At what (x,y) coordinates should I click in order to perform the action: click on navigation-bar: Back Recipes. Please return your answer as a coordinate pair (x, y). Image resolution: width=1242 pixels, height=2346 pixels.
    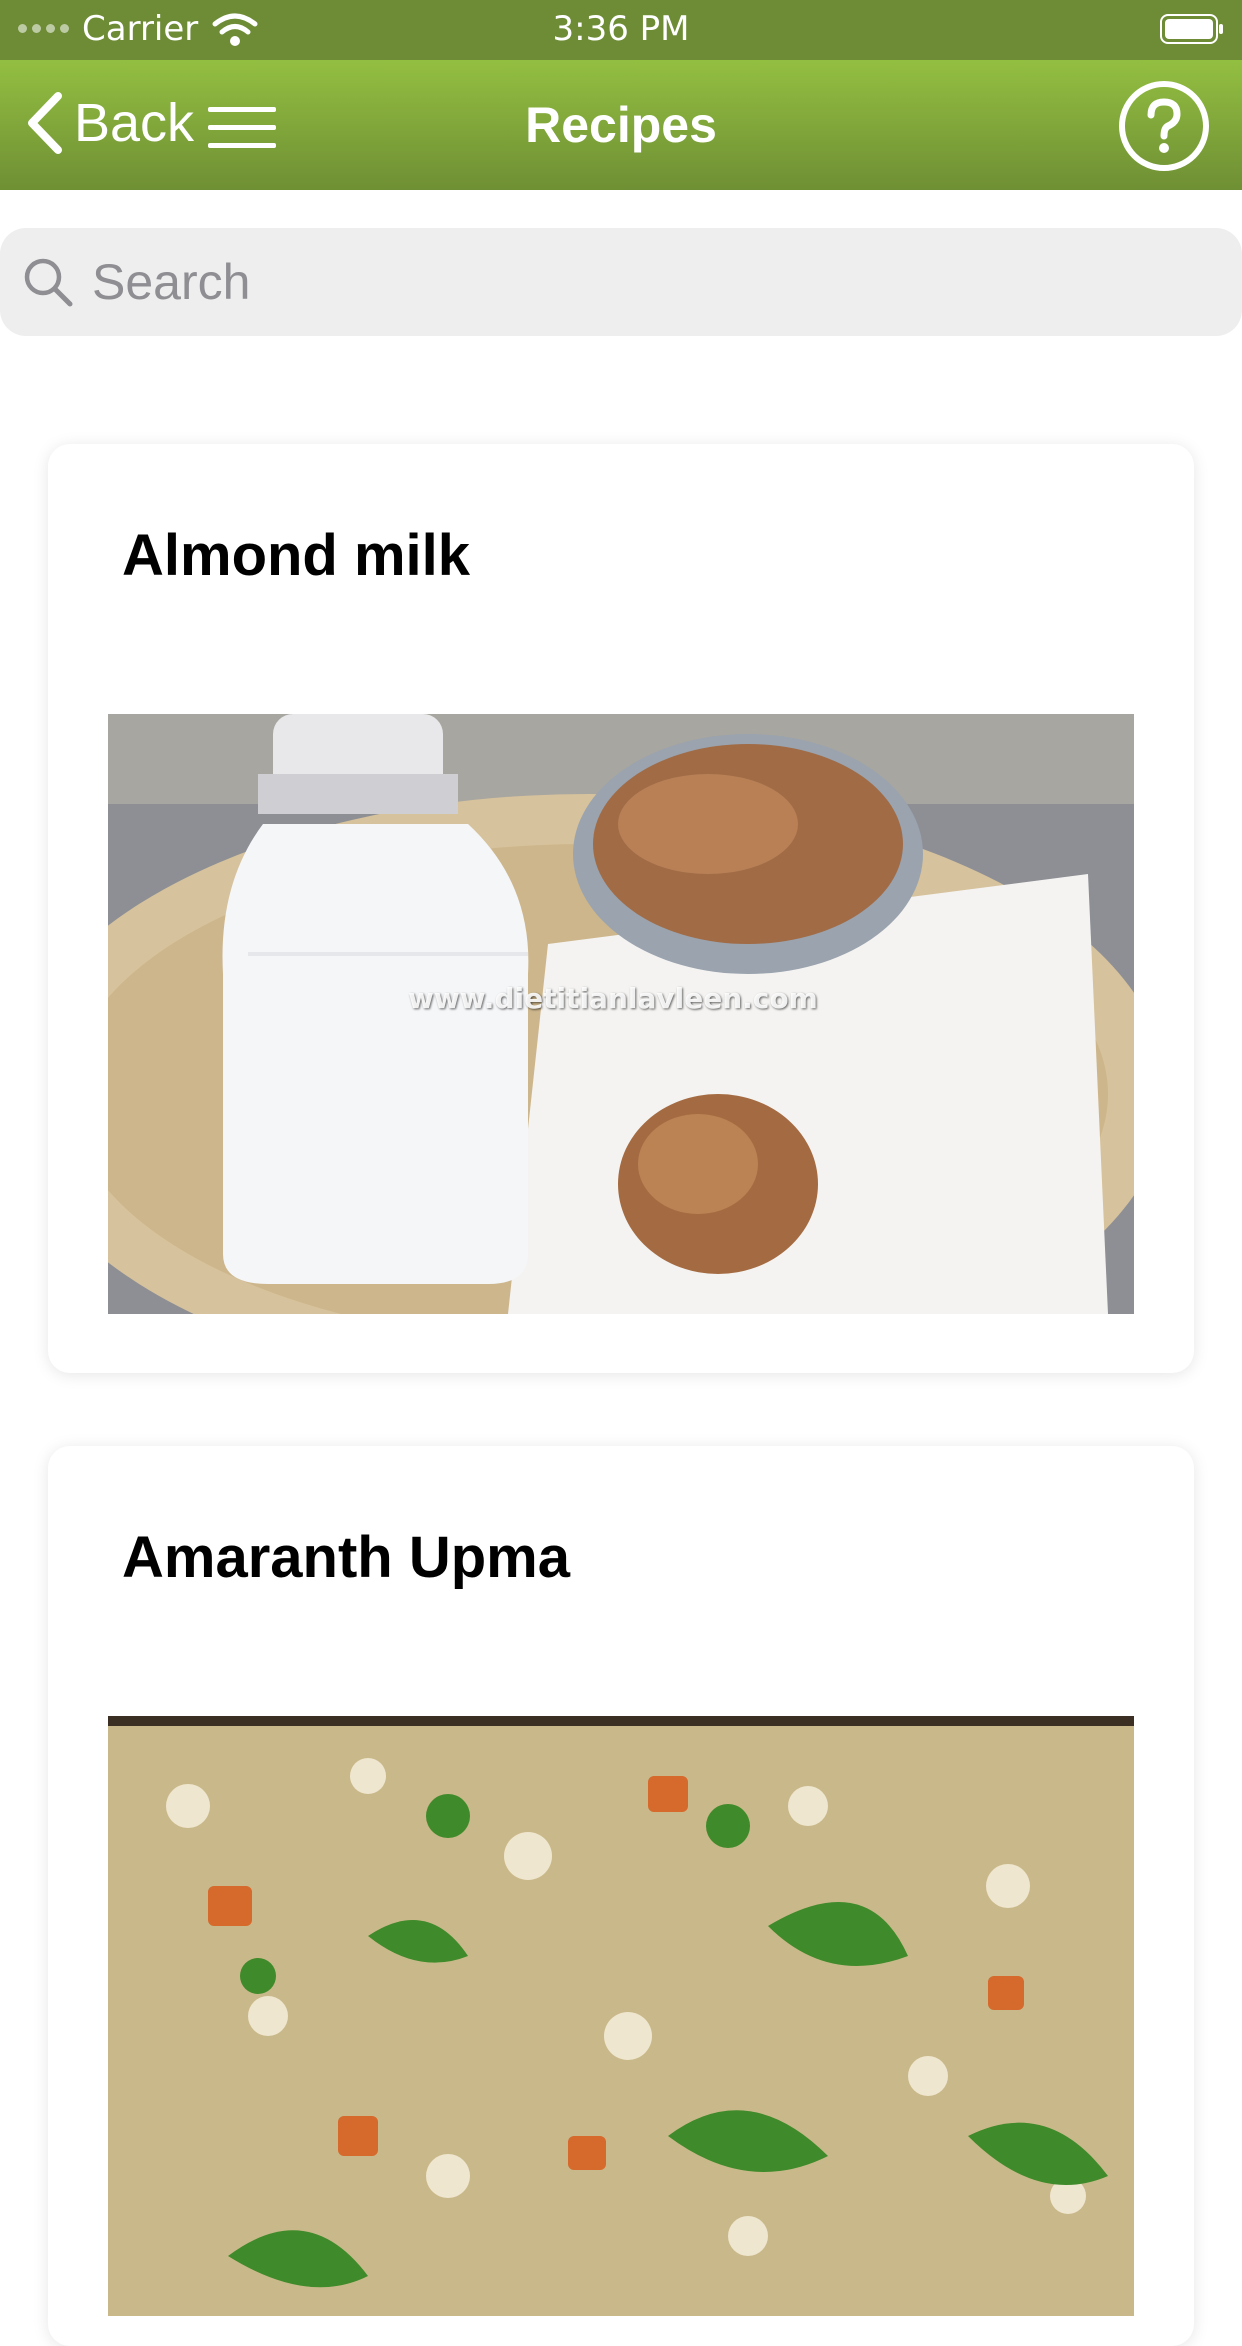
    Looking at the image, I should click on (621, 125).